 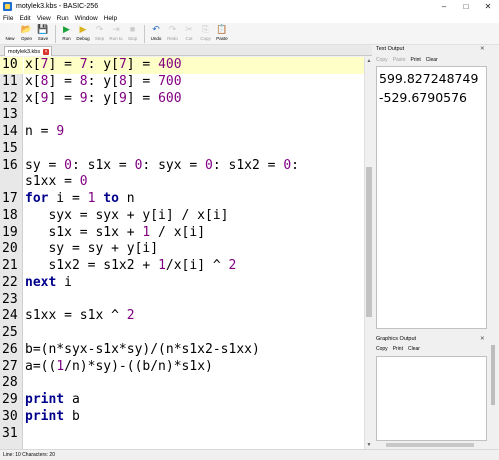 I want to click on undo-icon: ↶, so click(x=156, y=29).